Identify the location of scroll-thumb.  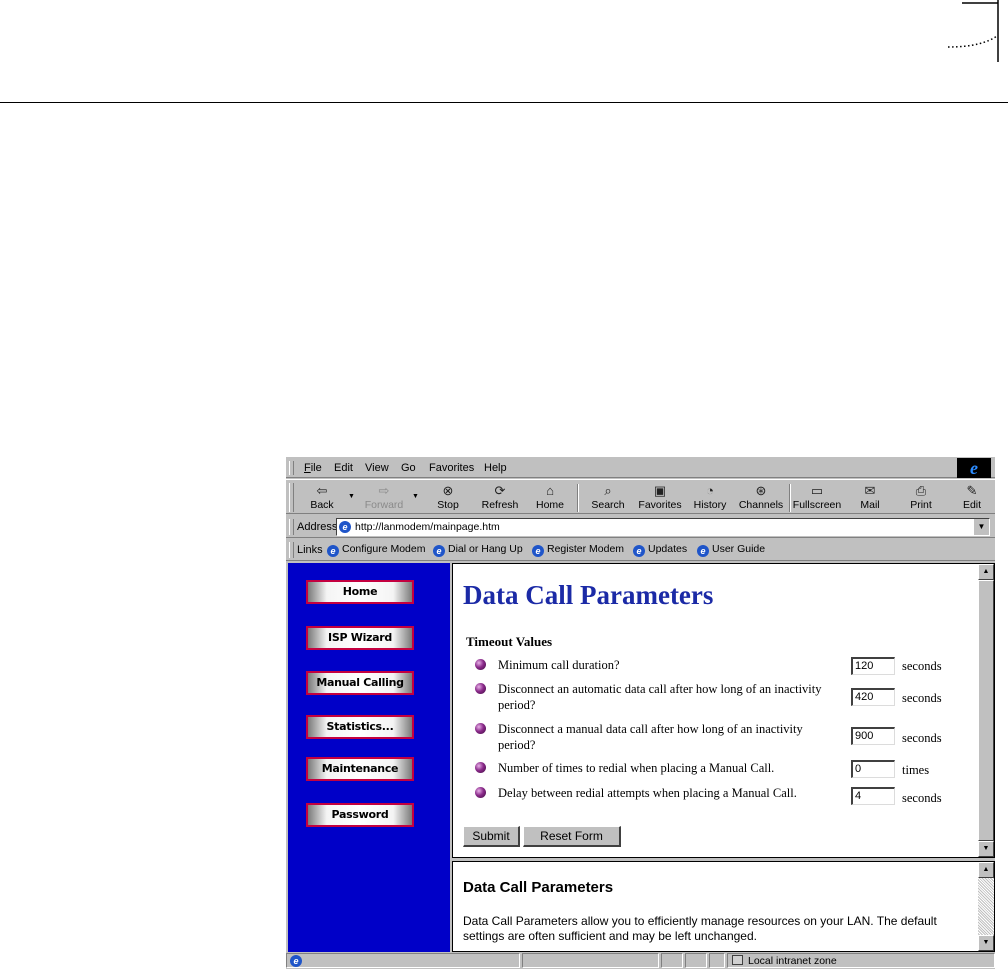
(986, 710).